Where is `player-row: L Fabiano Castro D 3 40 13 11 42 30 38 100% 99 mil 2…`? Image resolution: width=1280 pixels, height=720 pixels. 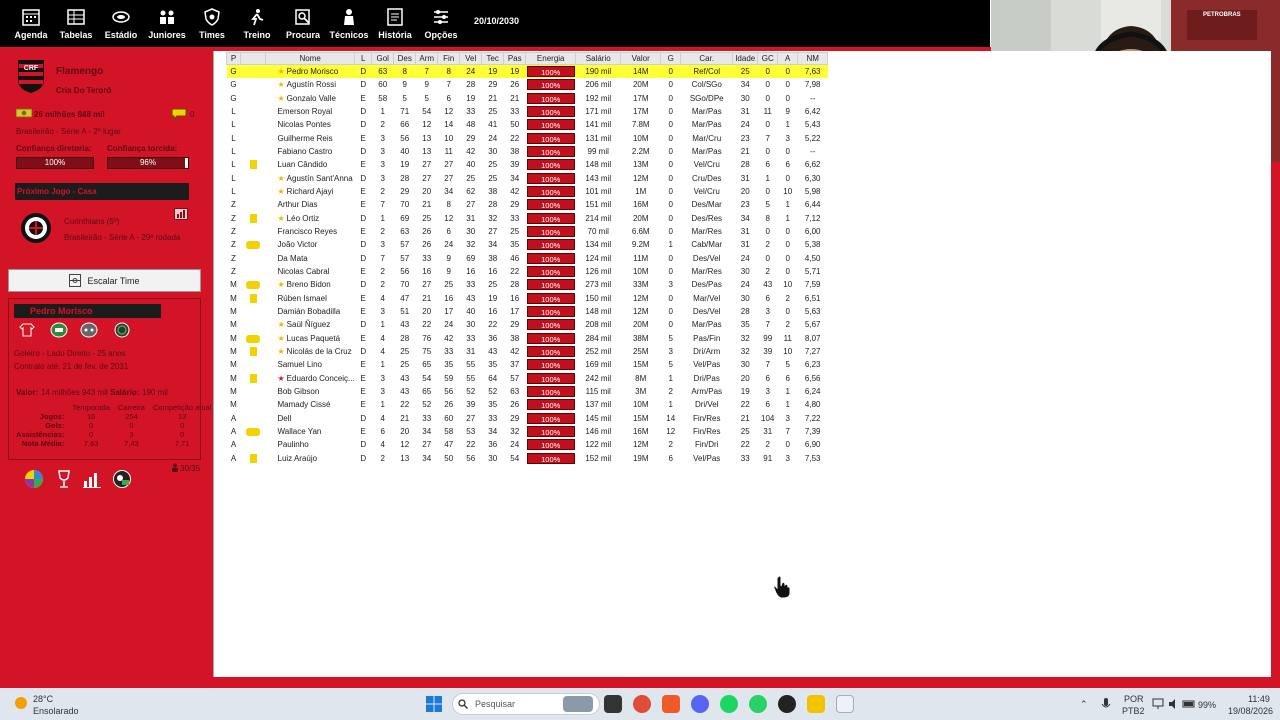 player-row: L Fabiano Castro D 3 40 13 11 42 30 38 100% 99 mil 2… is located at coordinates (527, 151).